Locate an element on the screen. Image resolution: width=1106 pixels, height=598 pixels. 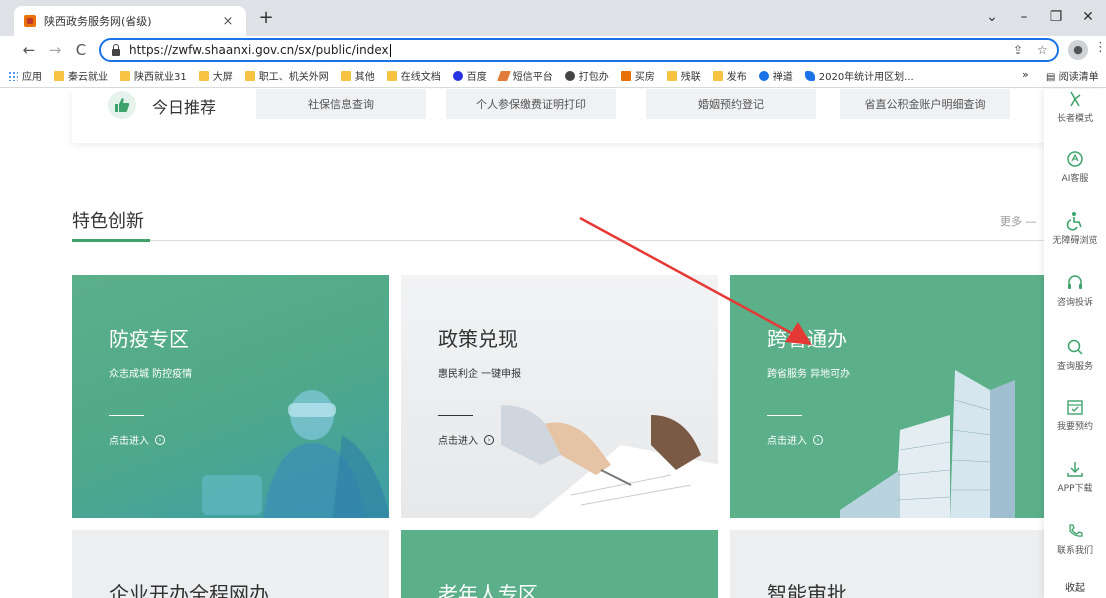
sidebar-consult-complaint: 咨询投诉 is located at coordinates (1075, 290).